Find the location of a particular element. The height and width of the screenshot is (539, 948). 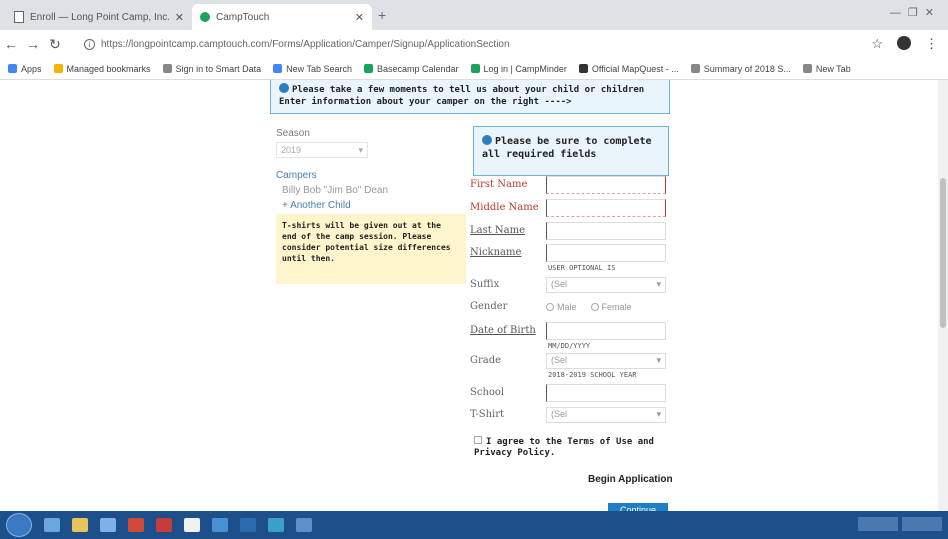

tray-clock is located at coordinates (878, 524).